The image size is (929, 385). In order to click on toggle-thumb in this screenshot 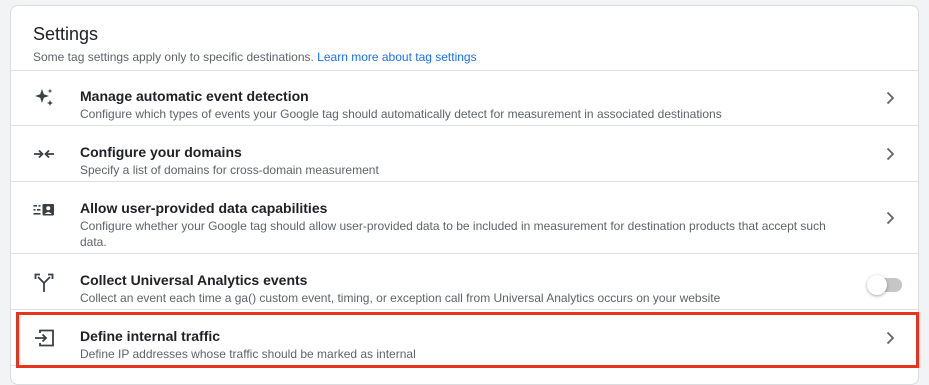, I will do `click(877, 285)`.